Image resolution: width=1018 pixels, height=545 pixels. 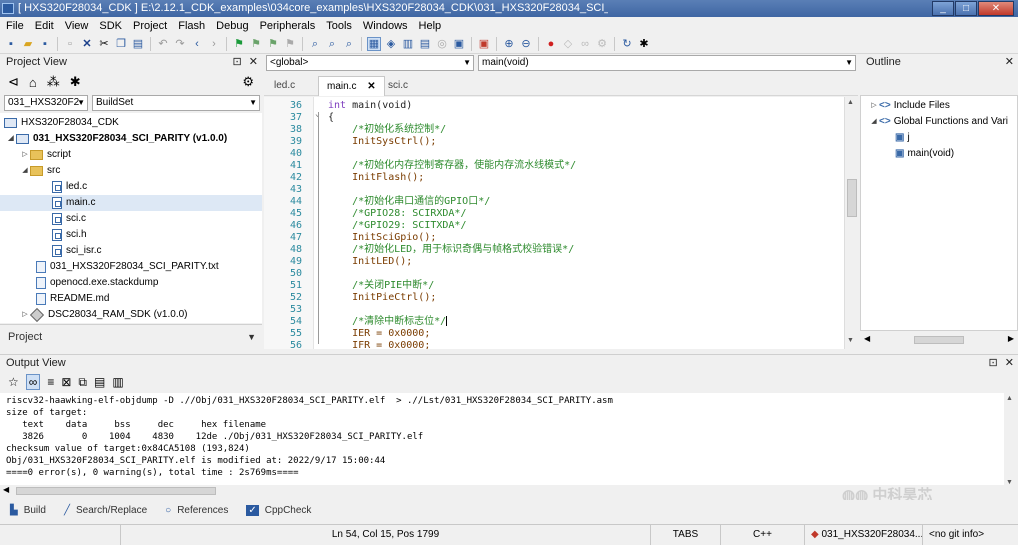 I want to click on save-all-icon: ▪, so click(x=45, y=44).